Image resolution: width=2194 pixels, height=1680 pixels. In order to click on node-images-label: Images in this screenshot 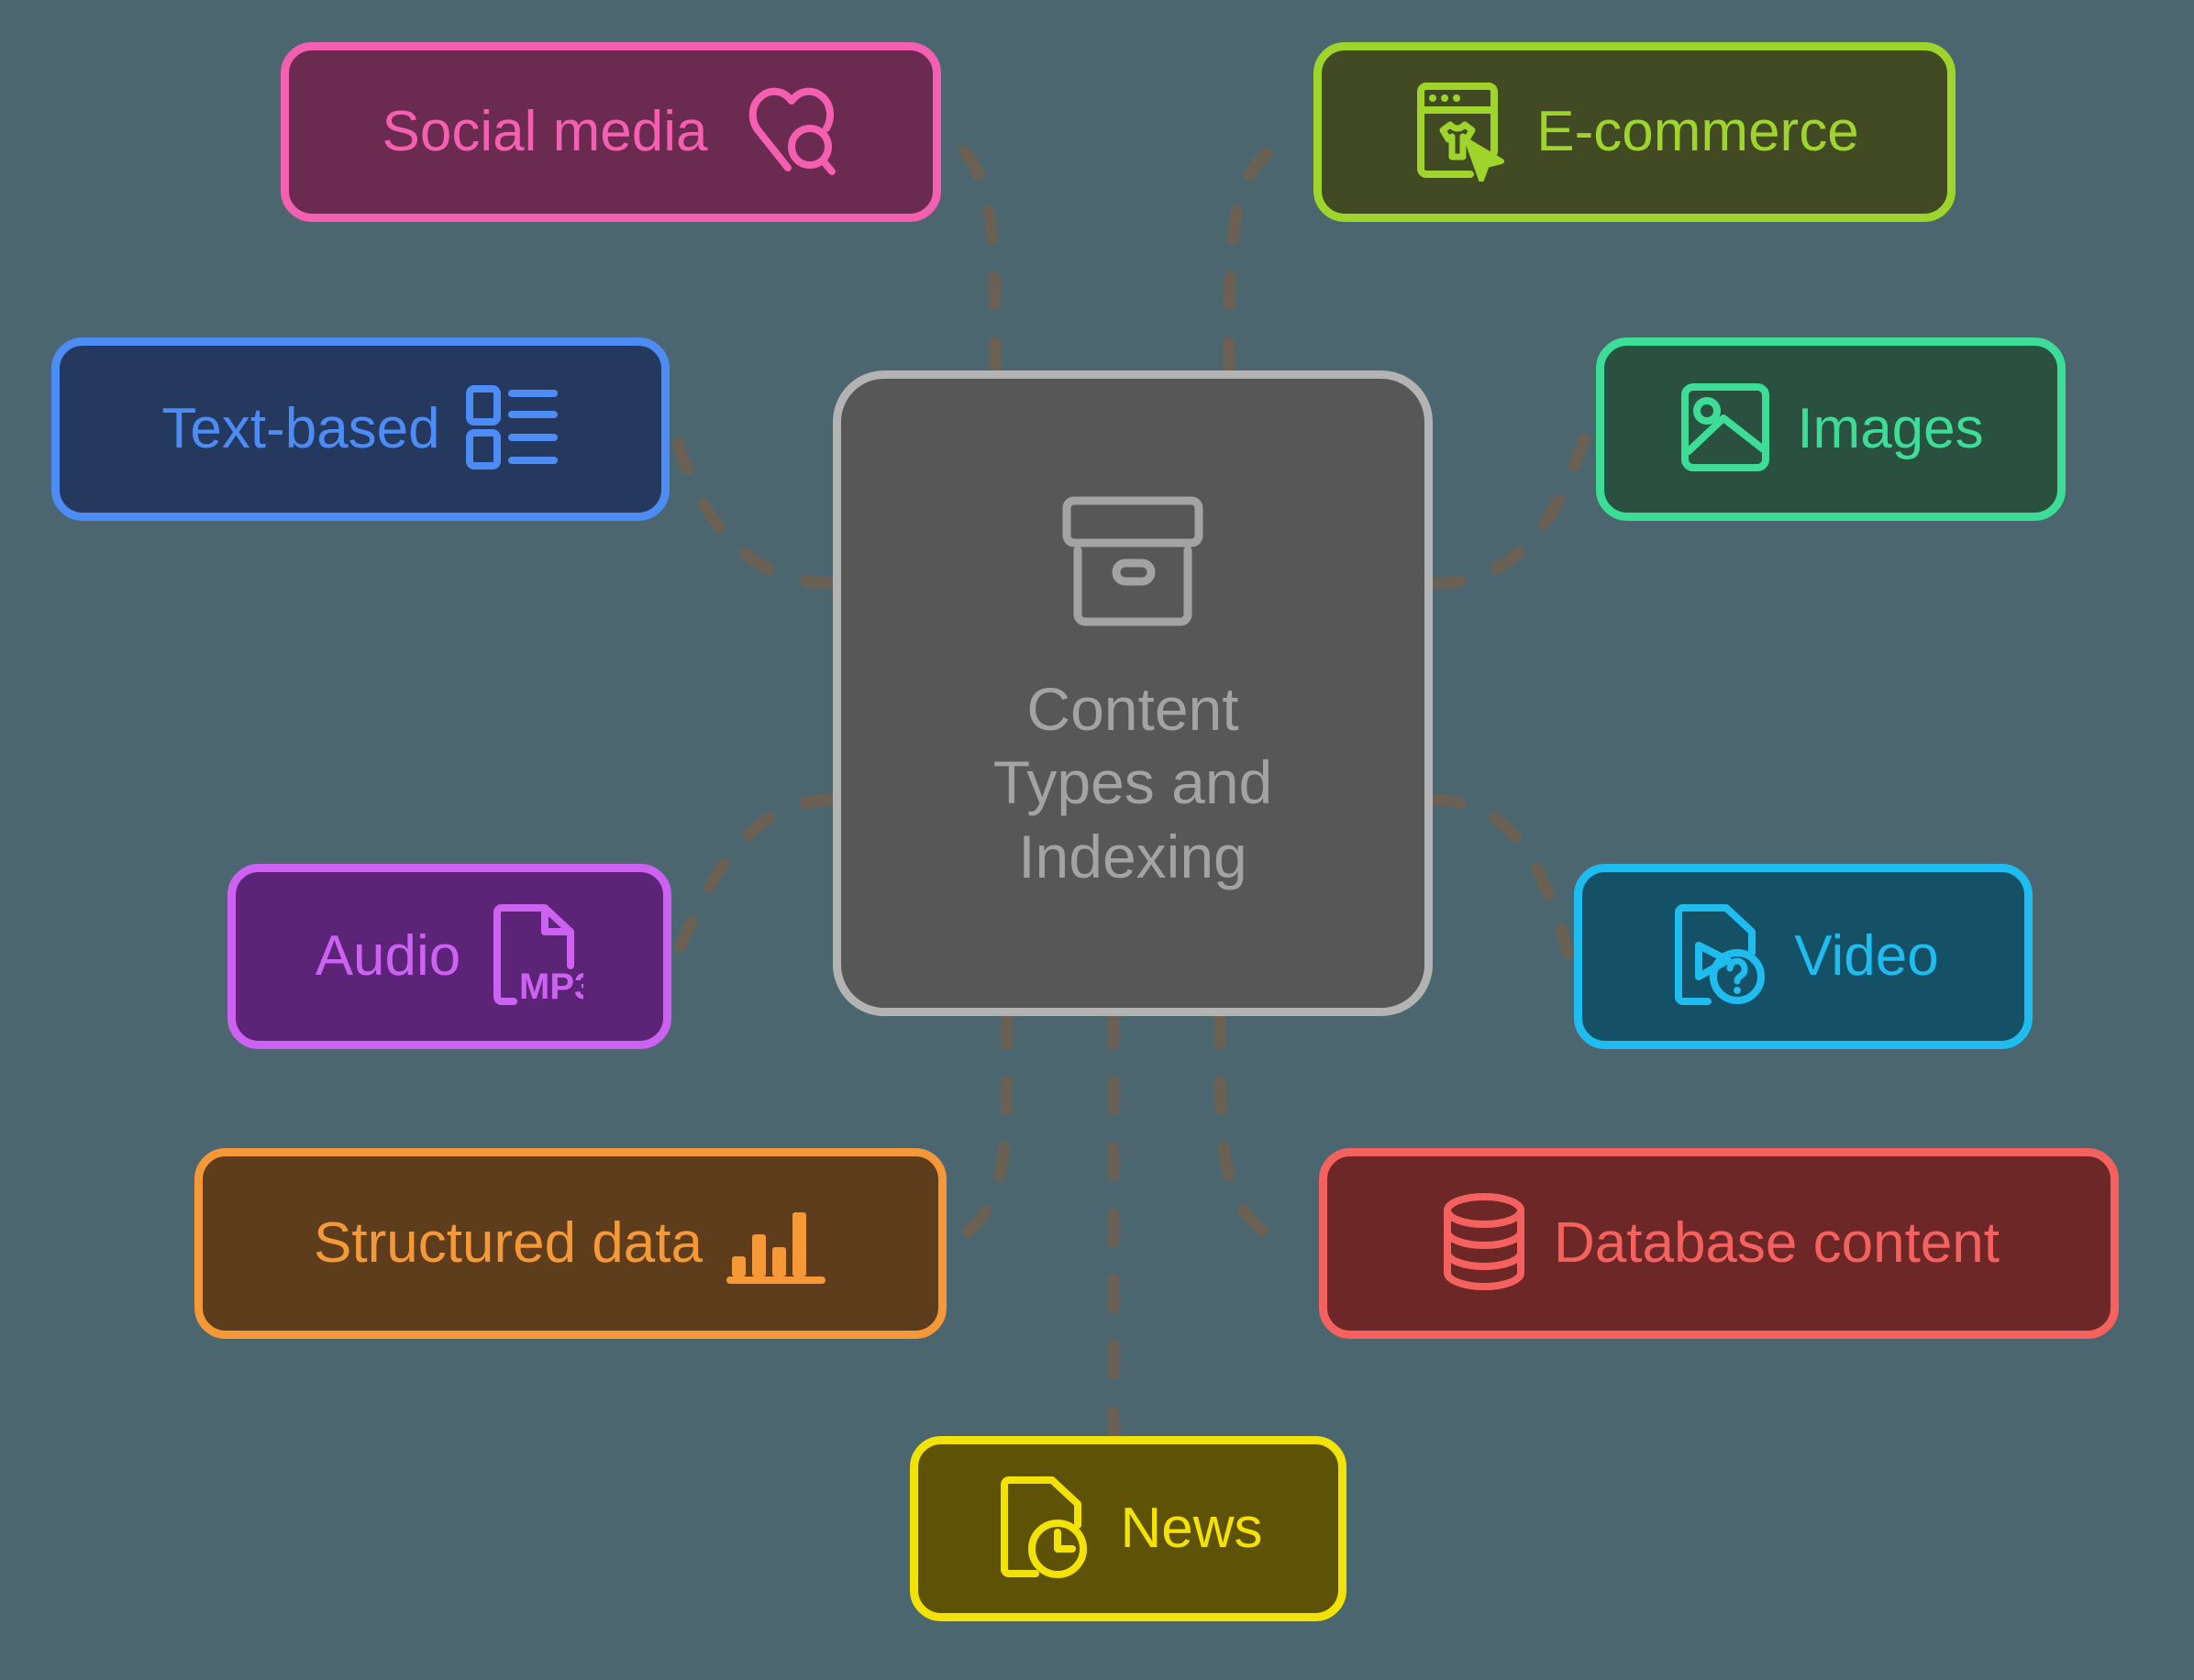, I will do `click(1891, 429)`.